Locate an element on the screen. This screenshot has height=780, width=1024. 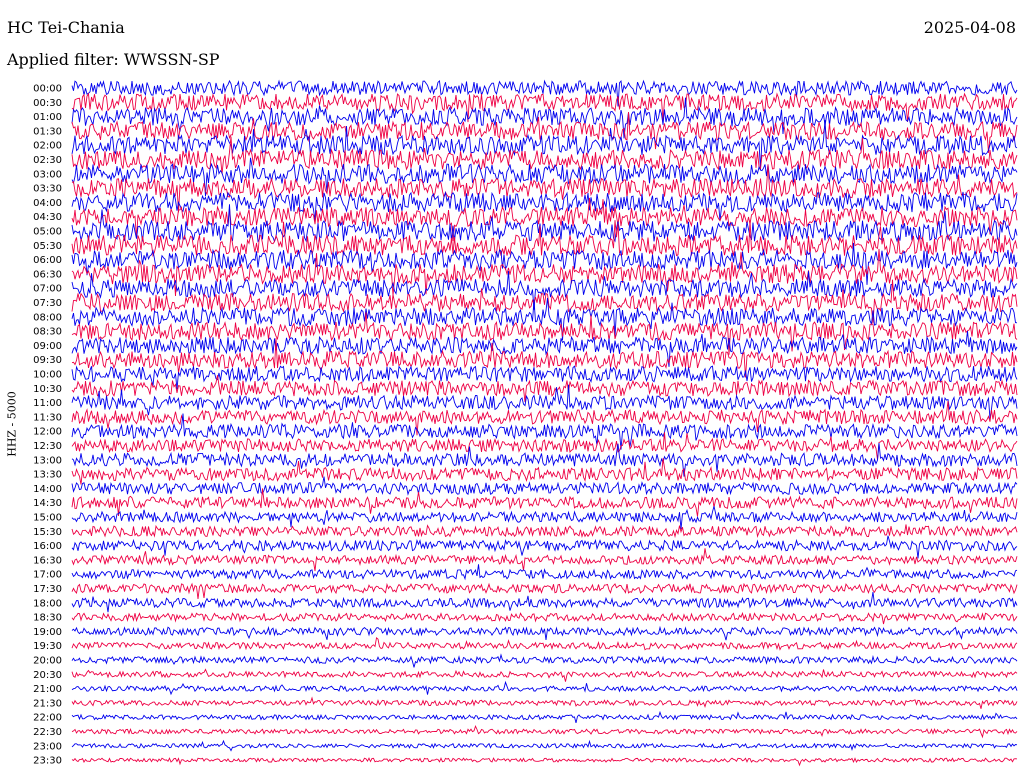
trace-row-1900 is located at coordinates (544, 633).